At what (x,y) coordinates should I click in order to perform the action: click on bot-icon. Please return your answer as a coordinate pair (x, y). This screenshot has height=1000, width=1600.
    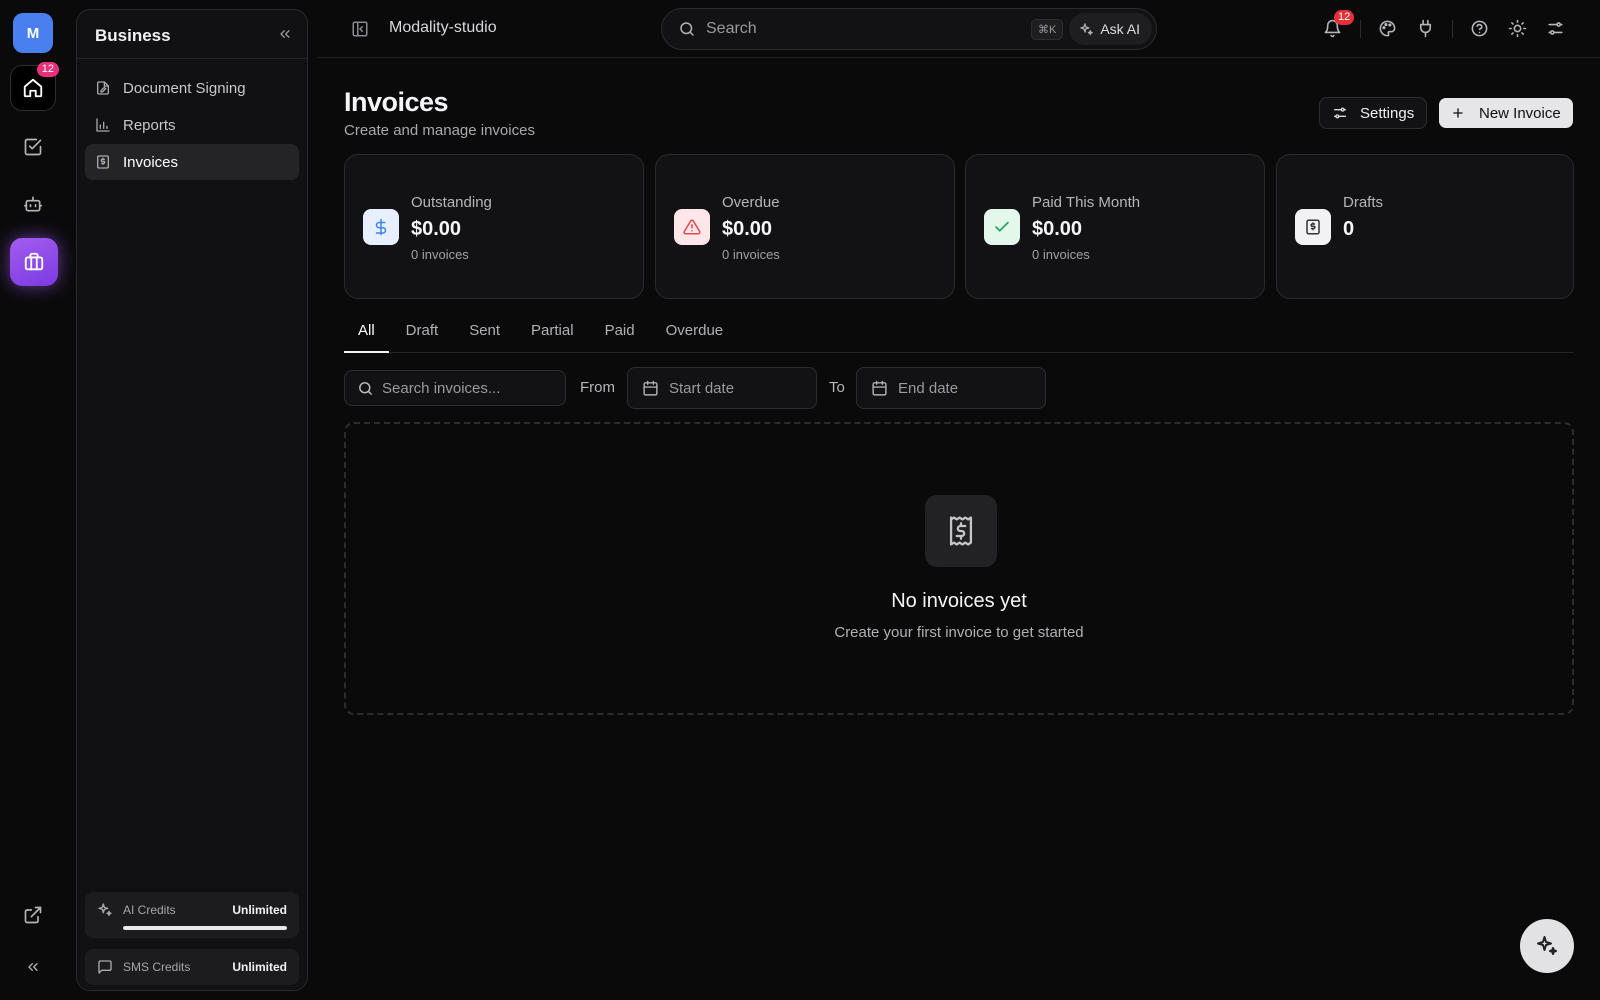
    Looking at the image, I should click on (33, 204).